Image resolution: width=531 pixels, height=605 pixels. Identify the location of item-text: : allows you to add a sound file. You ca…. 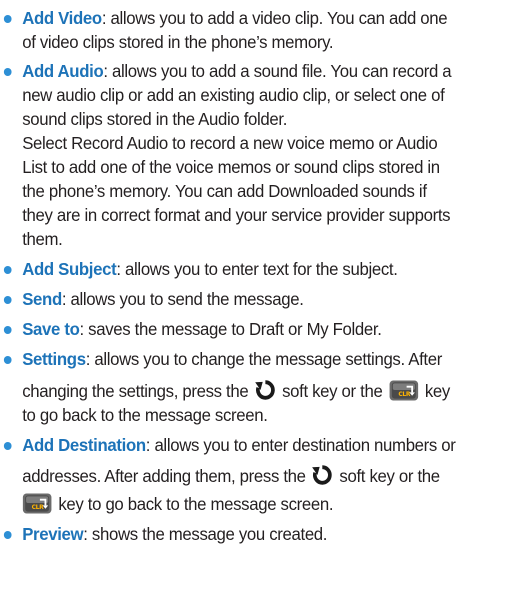
(277, 71).